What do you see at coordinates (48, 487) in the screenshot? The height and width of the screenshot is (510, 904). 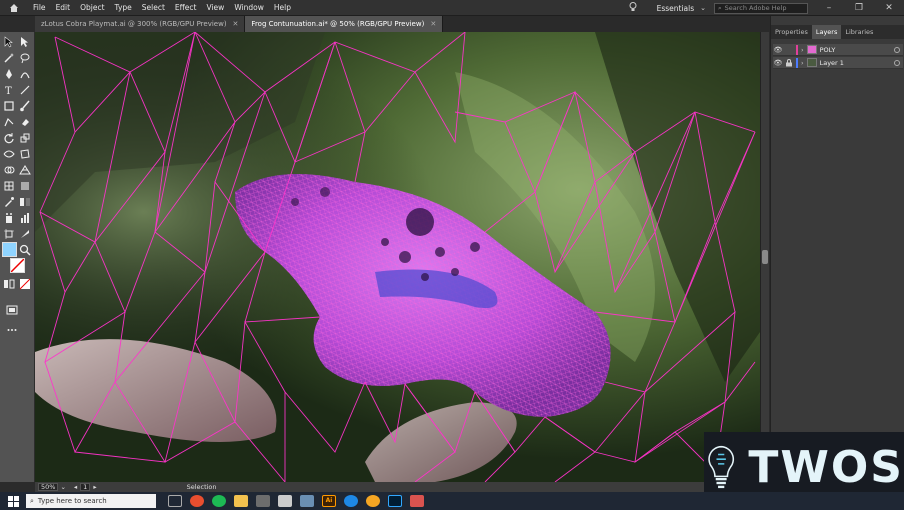 I see `zoom-level-field: 50%` at bounding box center [48, 487].